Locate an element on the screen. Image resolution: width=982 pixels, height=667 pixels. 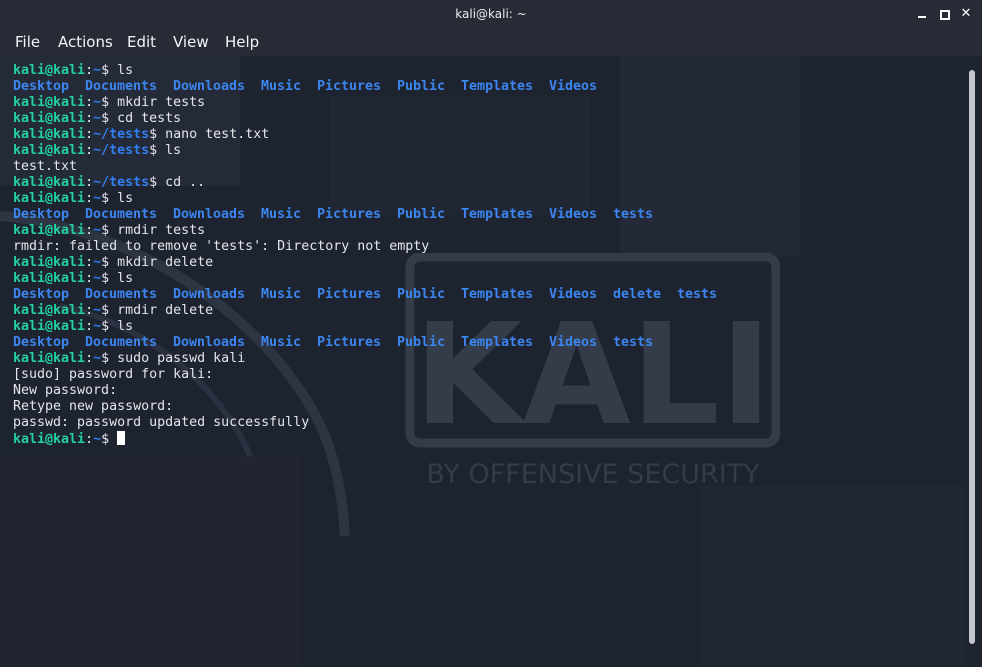
logo-subtext: BY OFFENSIVE SECURITY is located at coordinates (593, 474).